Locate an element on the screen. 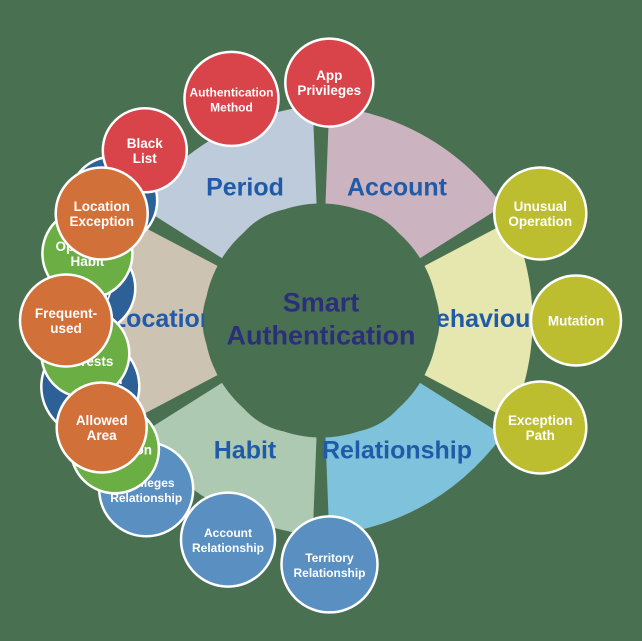 The height and width of the screenshot is (641, 642). node-territory-relationship: TerritoryRelationship is located at coordinates (329, 564).